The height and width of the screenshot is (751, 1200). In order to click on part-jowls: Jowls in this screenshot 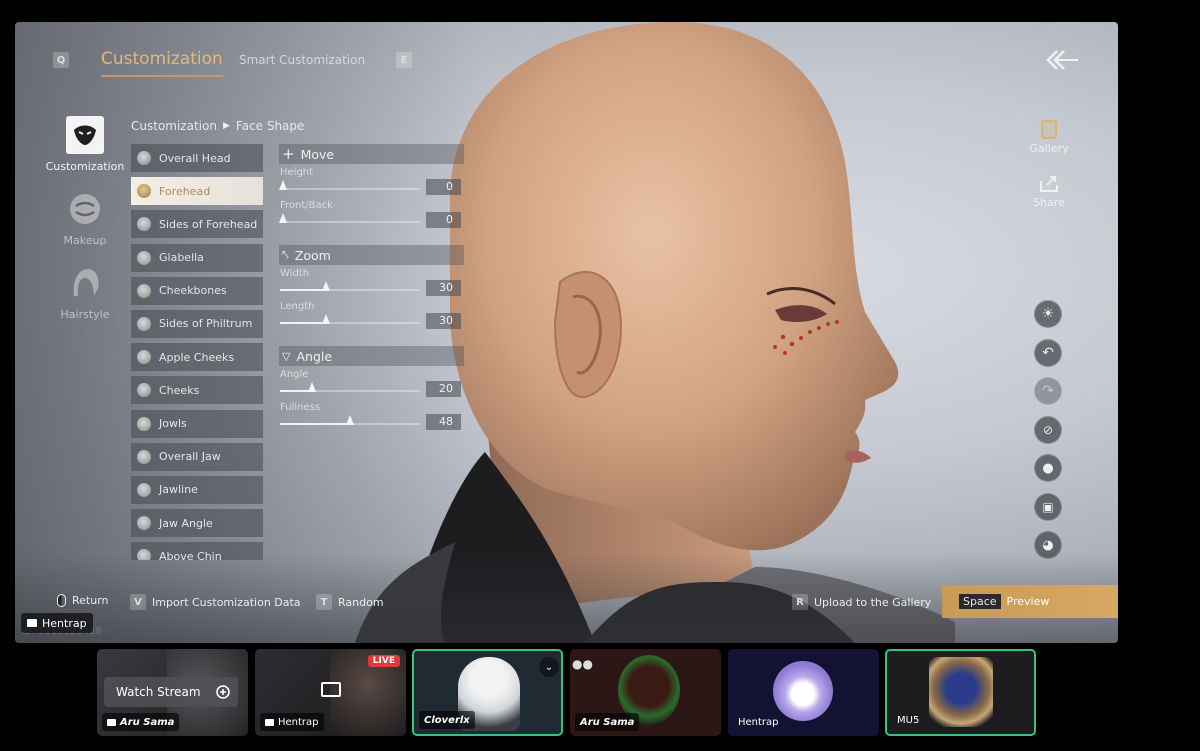, I will do `click(197, 423)`.